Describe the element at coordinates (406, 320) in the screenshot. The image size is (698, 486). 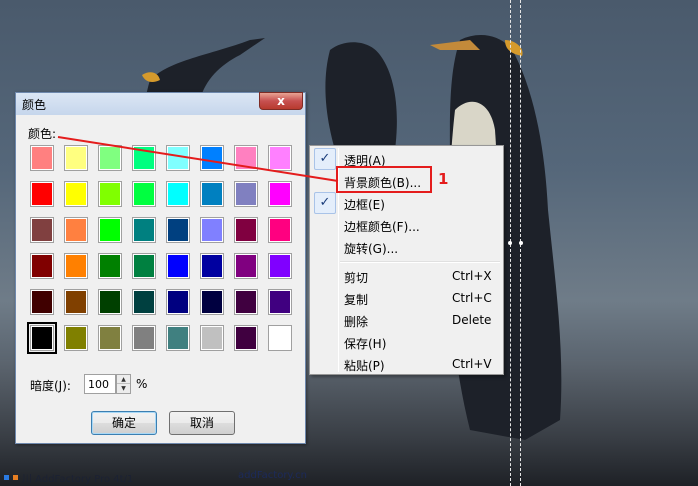
I see `menu-item-delete: 删除 Delete` at that location.